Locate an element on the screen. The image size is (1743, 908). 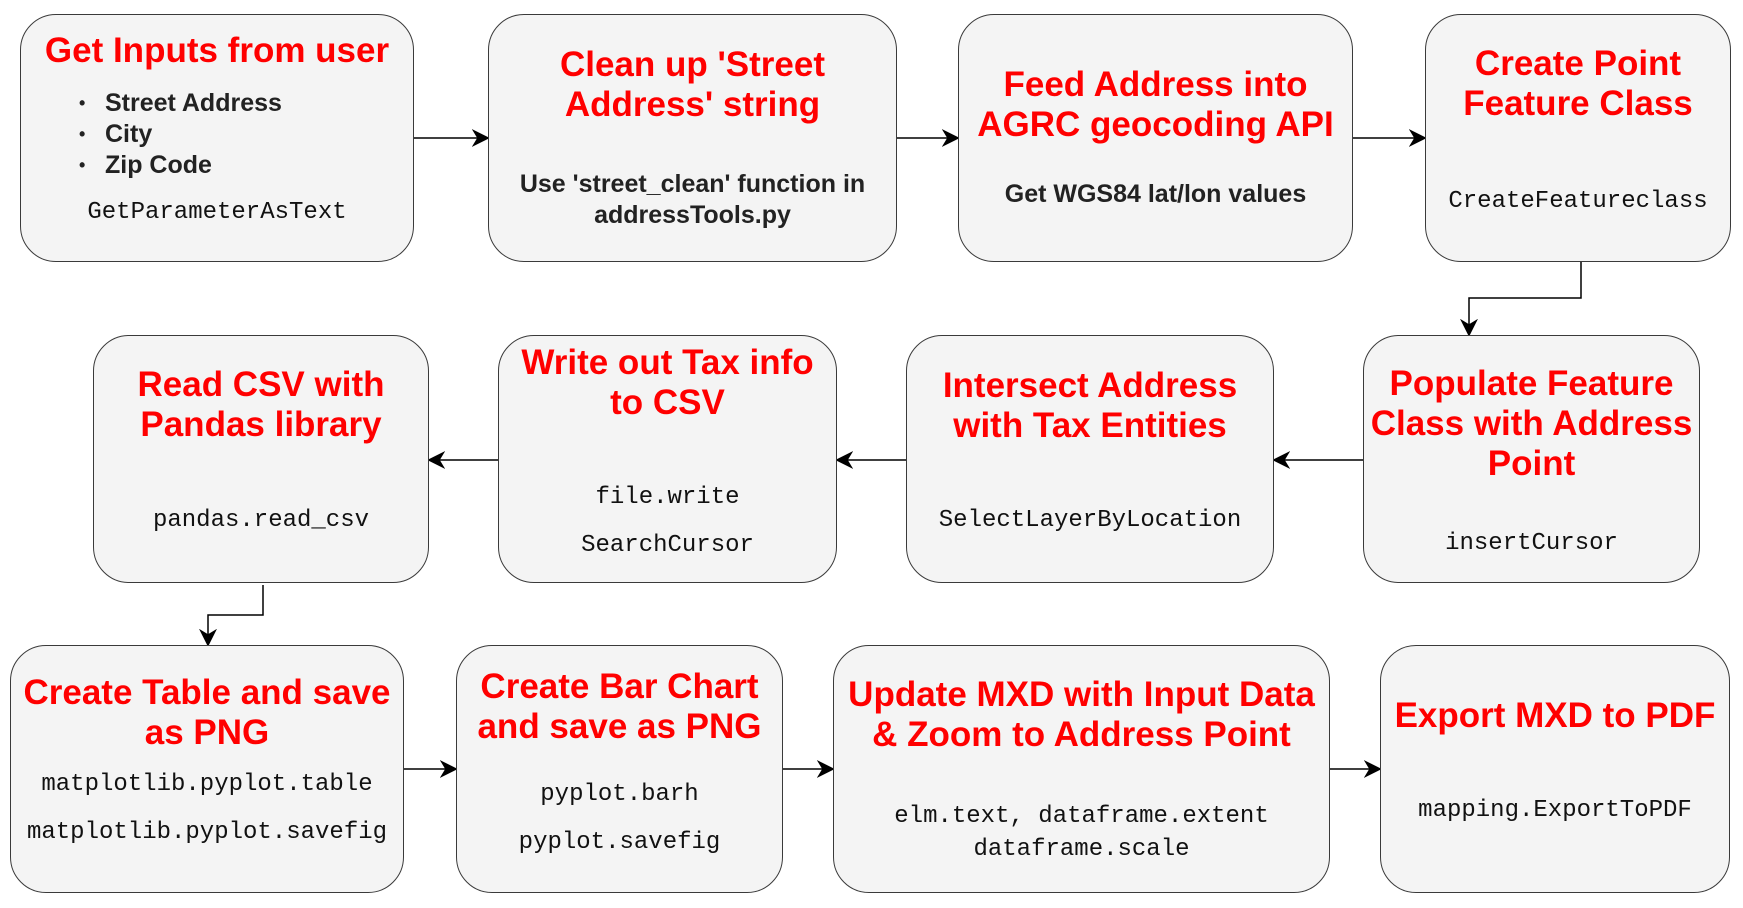
node-title: Intersect Address with Tax Entities is located at coordinates (1090, 405).